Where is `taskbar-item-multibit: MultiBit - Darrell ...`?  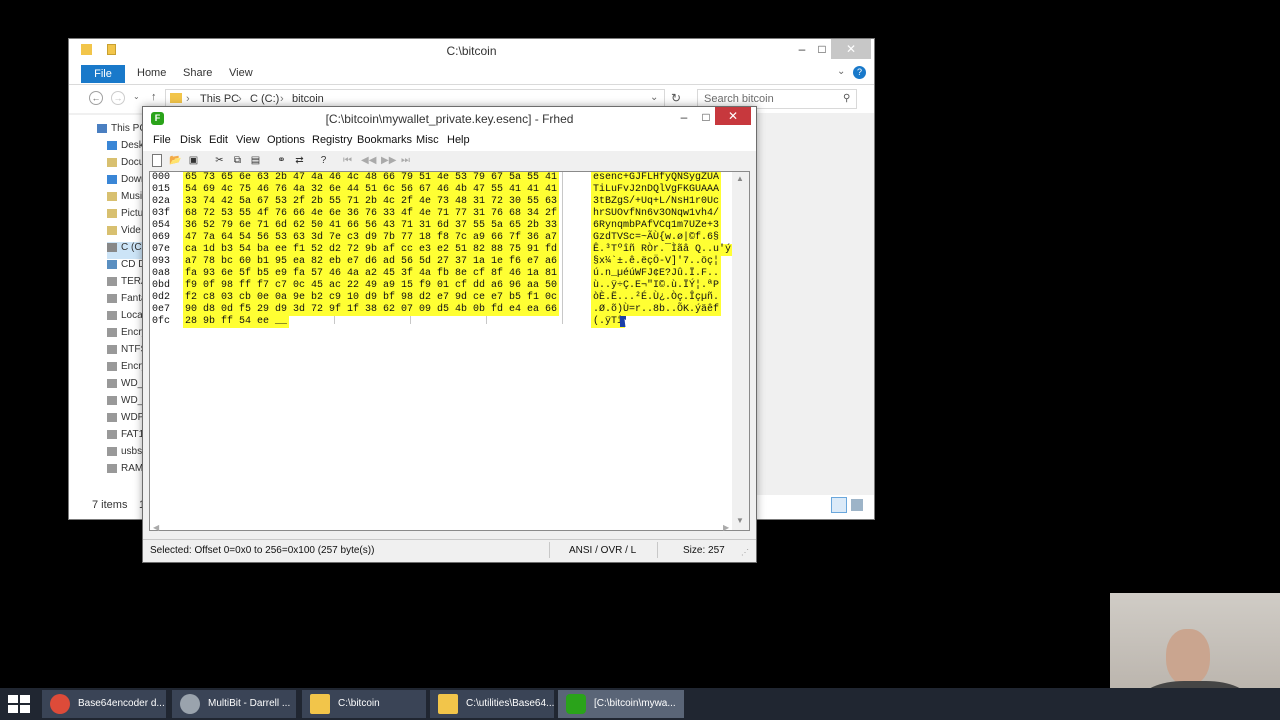
taskbar-item-multibit: MultiBit - Darrell ... is located at coordinates (234, 704).